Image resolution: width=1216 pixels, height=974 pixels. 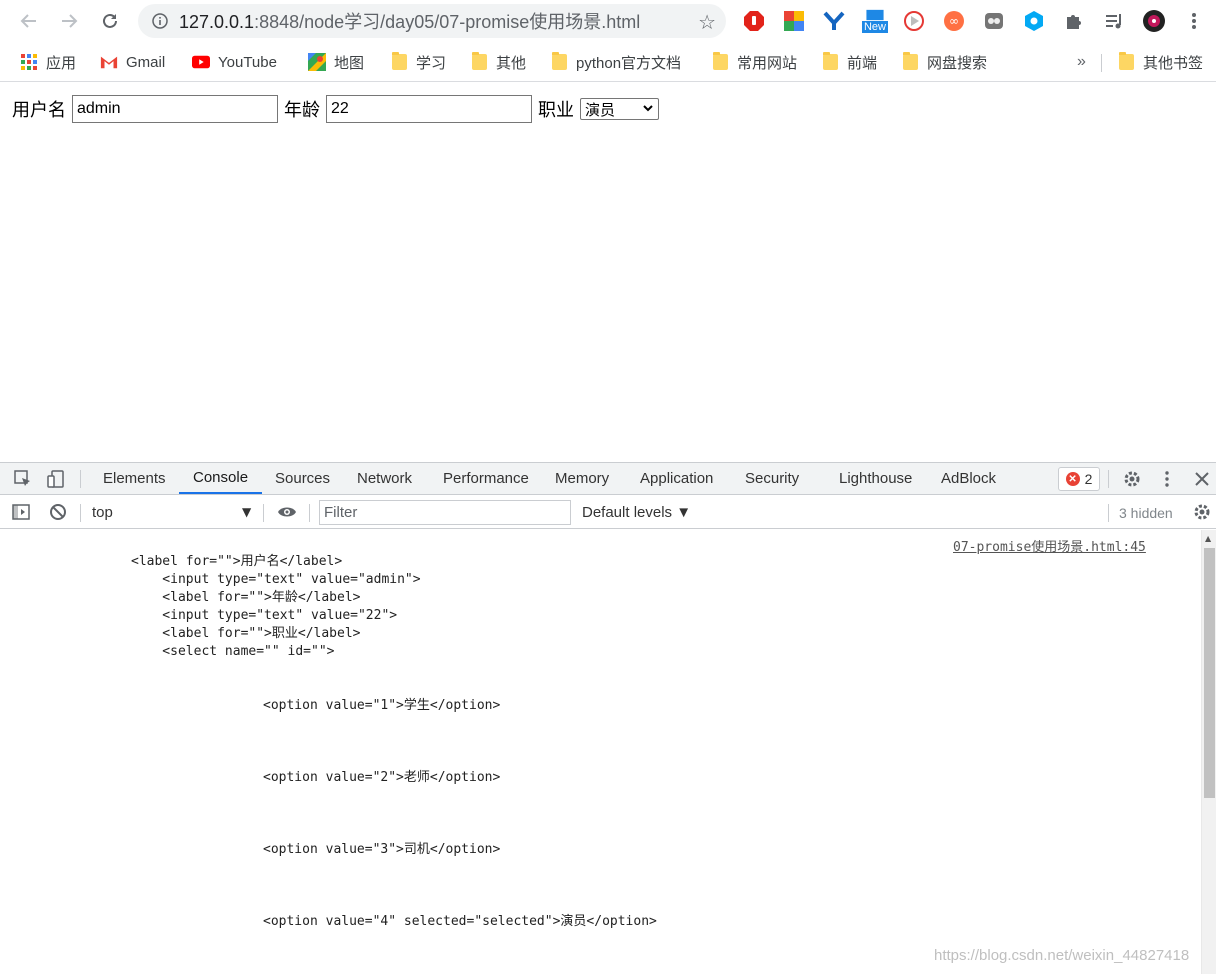 What do you see at coordinates (246, 597) in the screenshot?
I see `console-log-line: <label for="">年龄</label>` at bounding box center [246, 597].